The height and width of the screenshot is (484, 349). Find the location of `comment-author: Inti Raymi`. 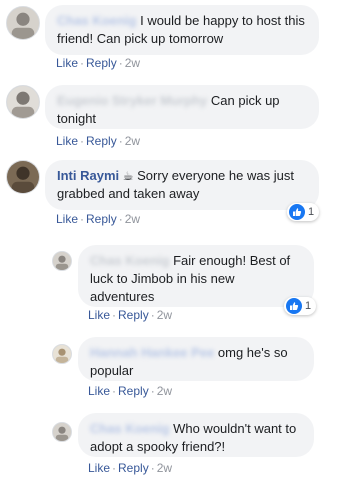

comment-author: Inti Raymi is located at coordinates (88, 175).